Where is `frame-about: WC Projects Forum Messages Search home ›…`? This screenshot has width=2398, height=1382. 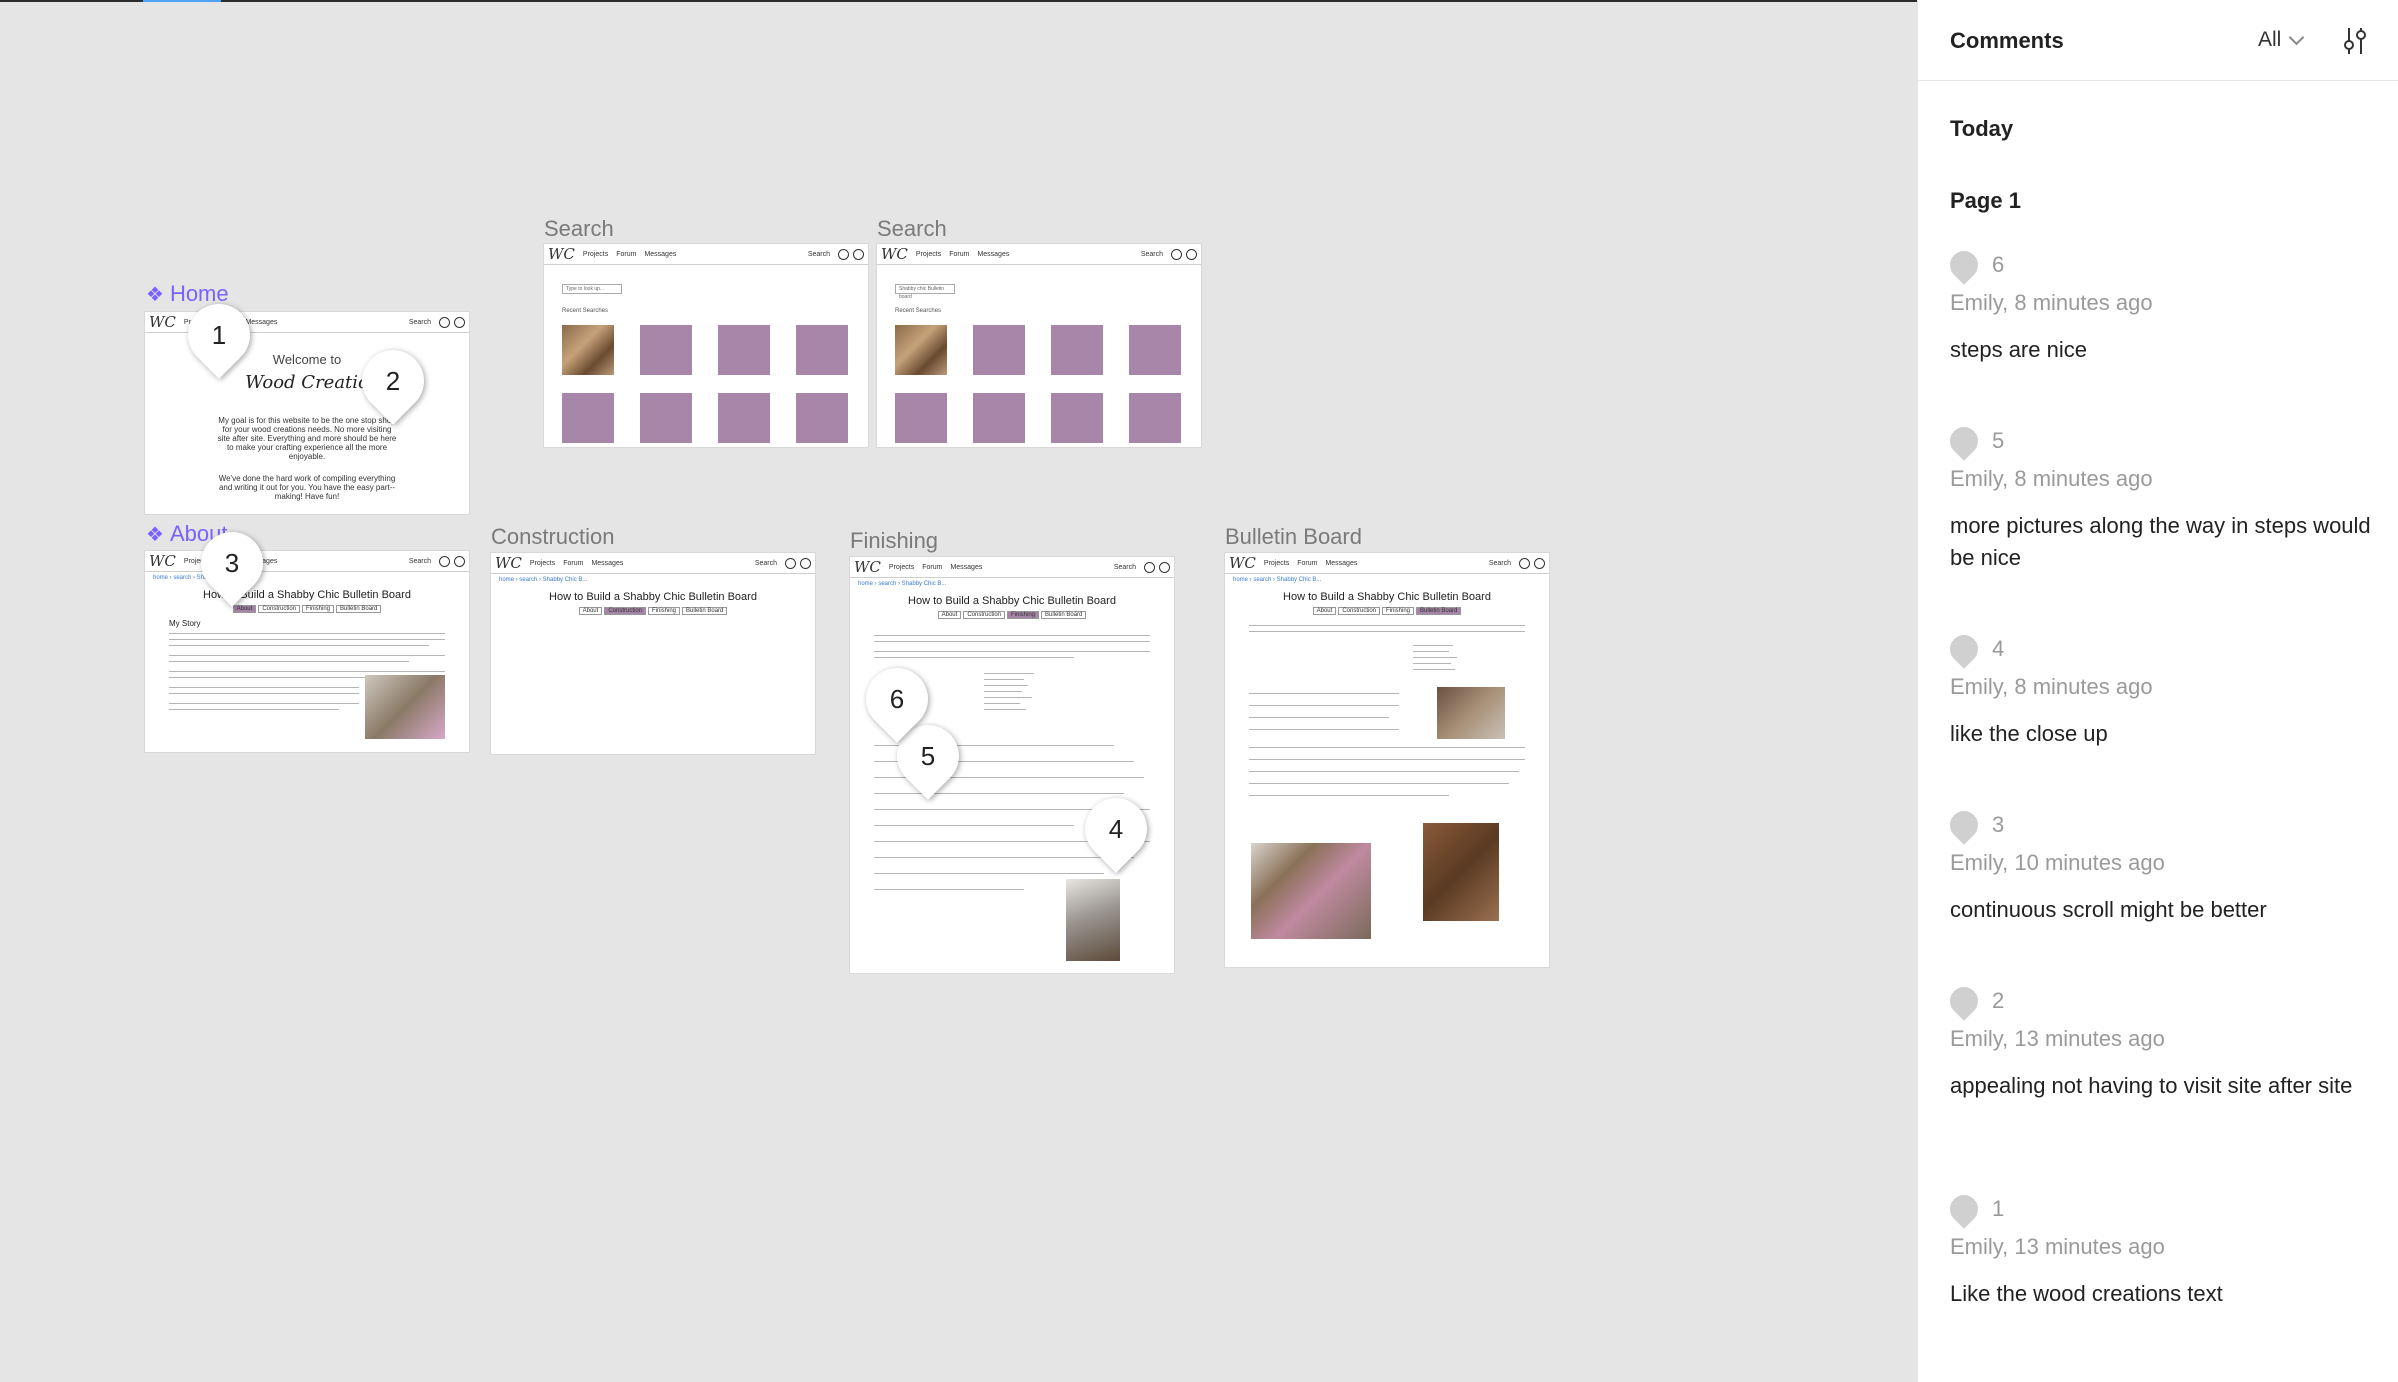
frame-about: WC Projects Forum Messages Search home ›… is located at coordinates (307, 651).